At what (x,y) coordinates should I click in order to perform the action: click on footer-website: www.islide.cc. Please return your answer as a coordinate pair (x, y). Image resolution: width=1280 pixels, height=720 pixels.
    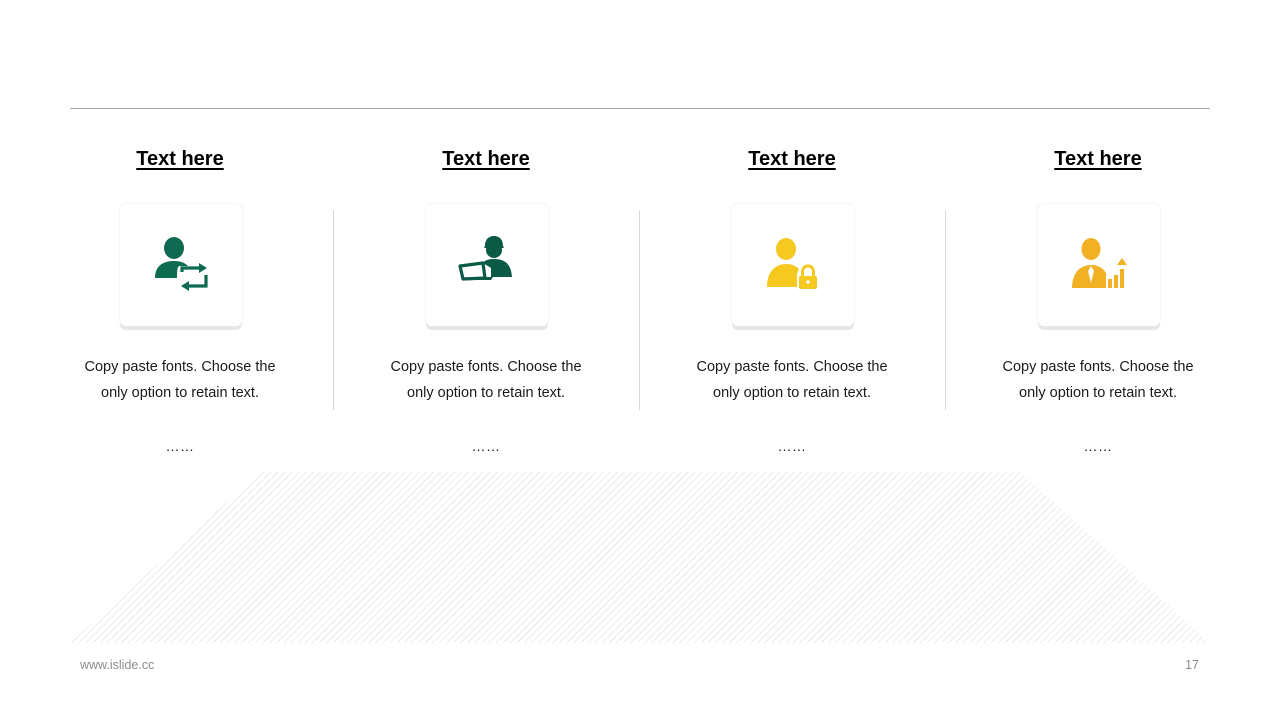
    Looking at the image, I should click on (117, 665).